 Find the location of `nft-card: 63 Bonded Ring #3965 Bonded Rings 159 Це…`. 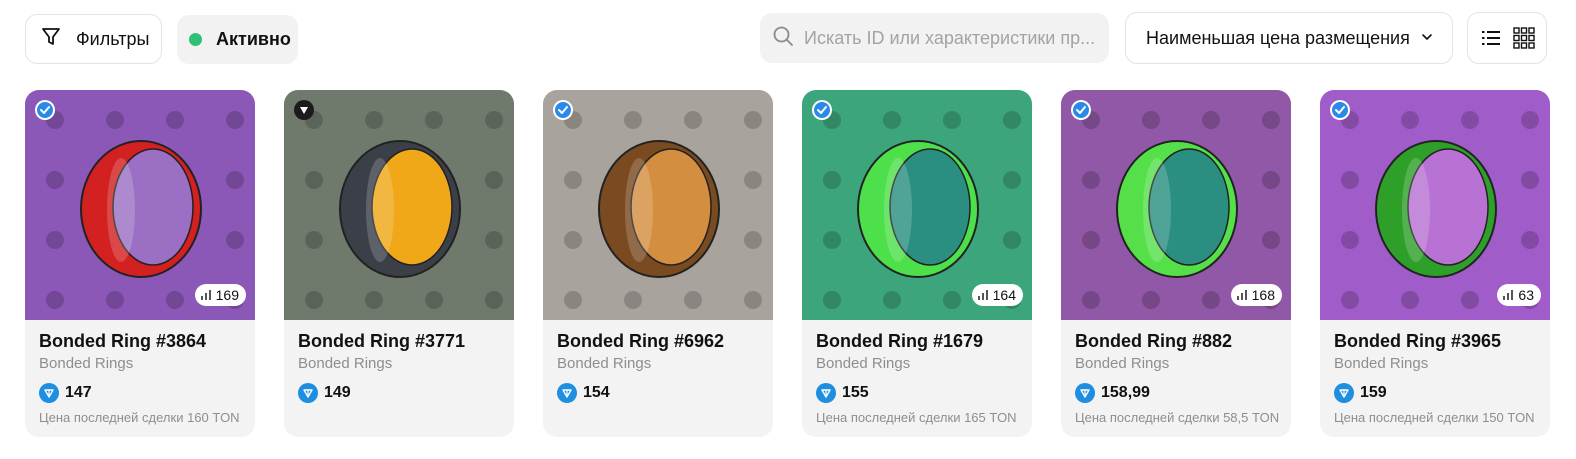

nft-card: 63 Bonded Ring #3965 Bonded Rings 159 Це… is located at coordinates (1435, 263).